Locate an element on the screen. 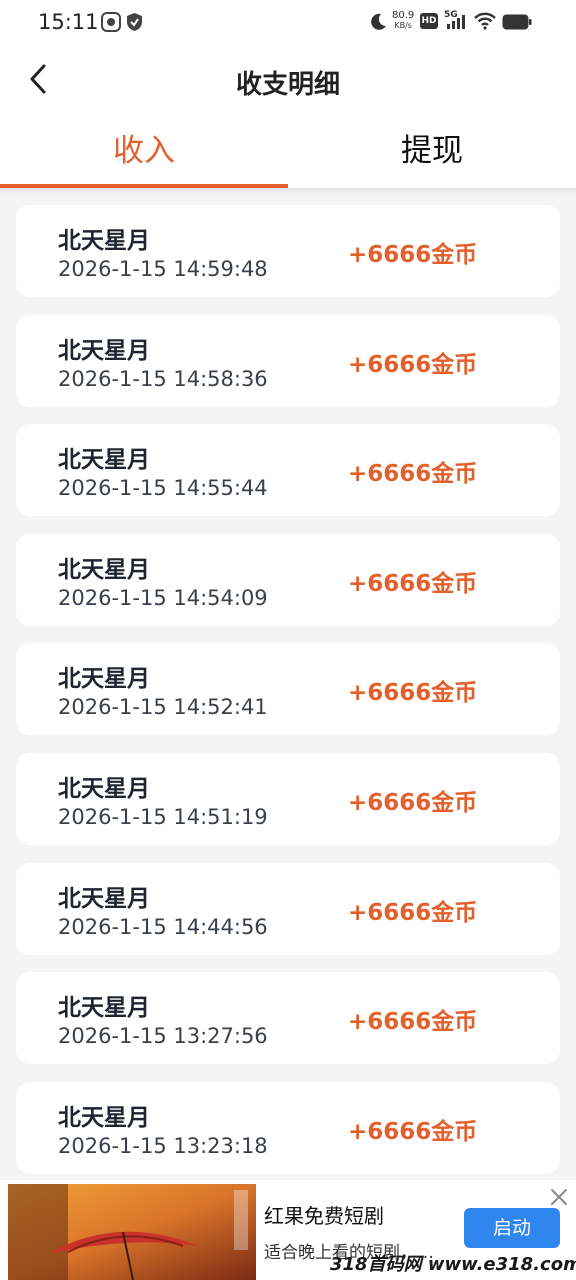 This screenshot has width=576, height=1280. close-icon is located at coordinates (559, 1197).